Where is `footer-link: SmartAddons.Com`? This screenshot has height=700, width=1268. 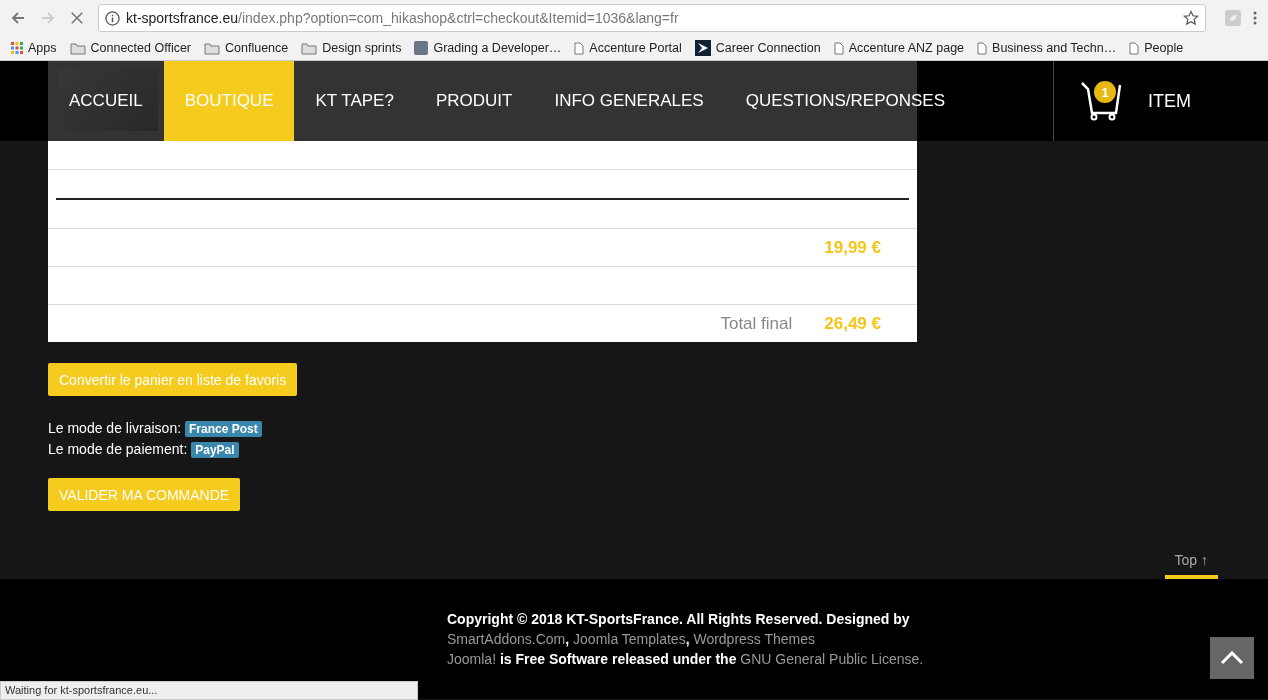
footer-link: SmartAddons.Com is located at coordinates (506, 639).